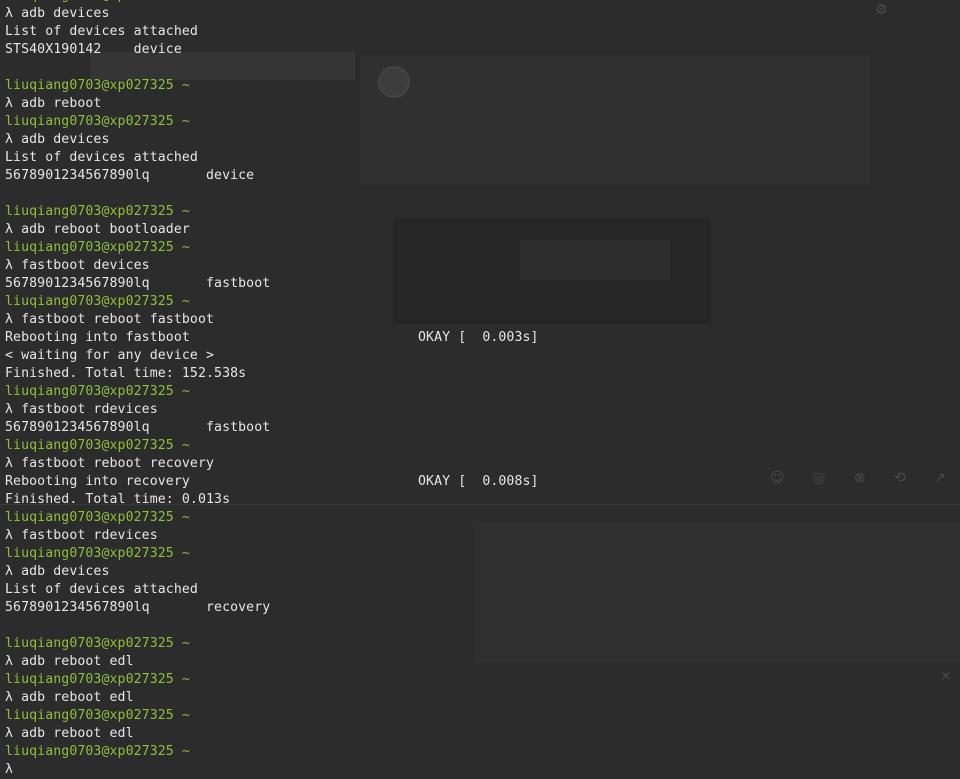 The width and height of the screenshot is (960, 779). Describe the element at coordinates (110, 319) in the screenshot. I see `command-line: λ fastboot reboot fastboot` at that location.